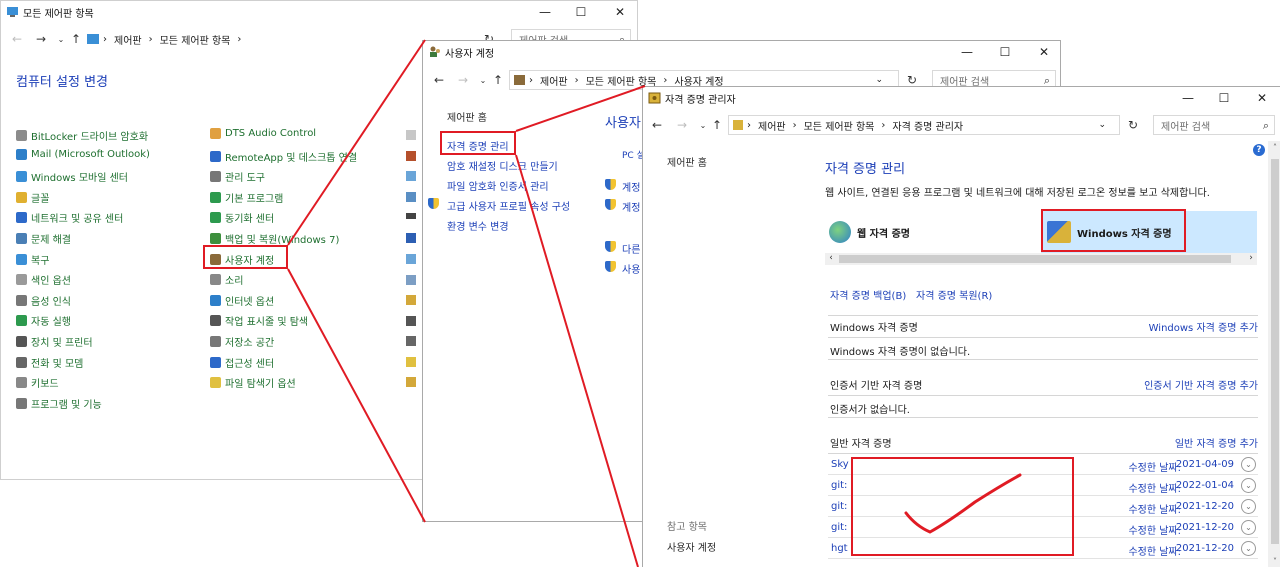 The height and width of the screenshot is (567, 1280). What do you see at coordinates (927, 125) in the screenshot?
I see `breadcrumb-item: 자격 증명 관리자` at bounding box center [927, 125].